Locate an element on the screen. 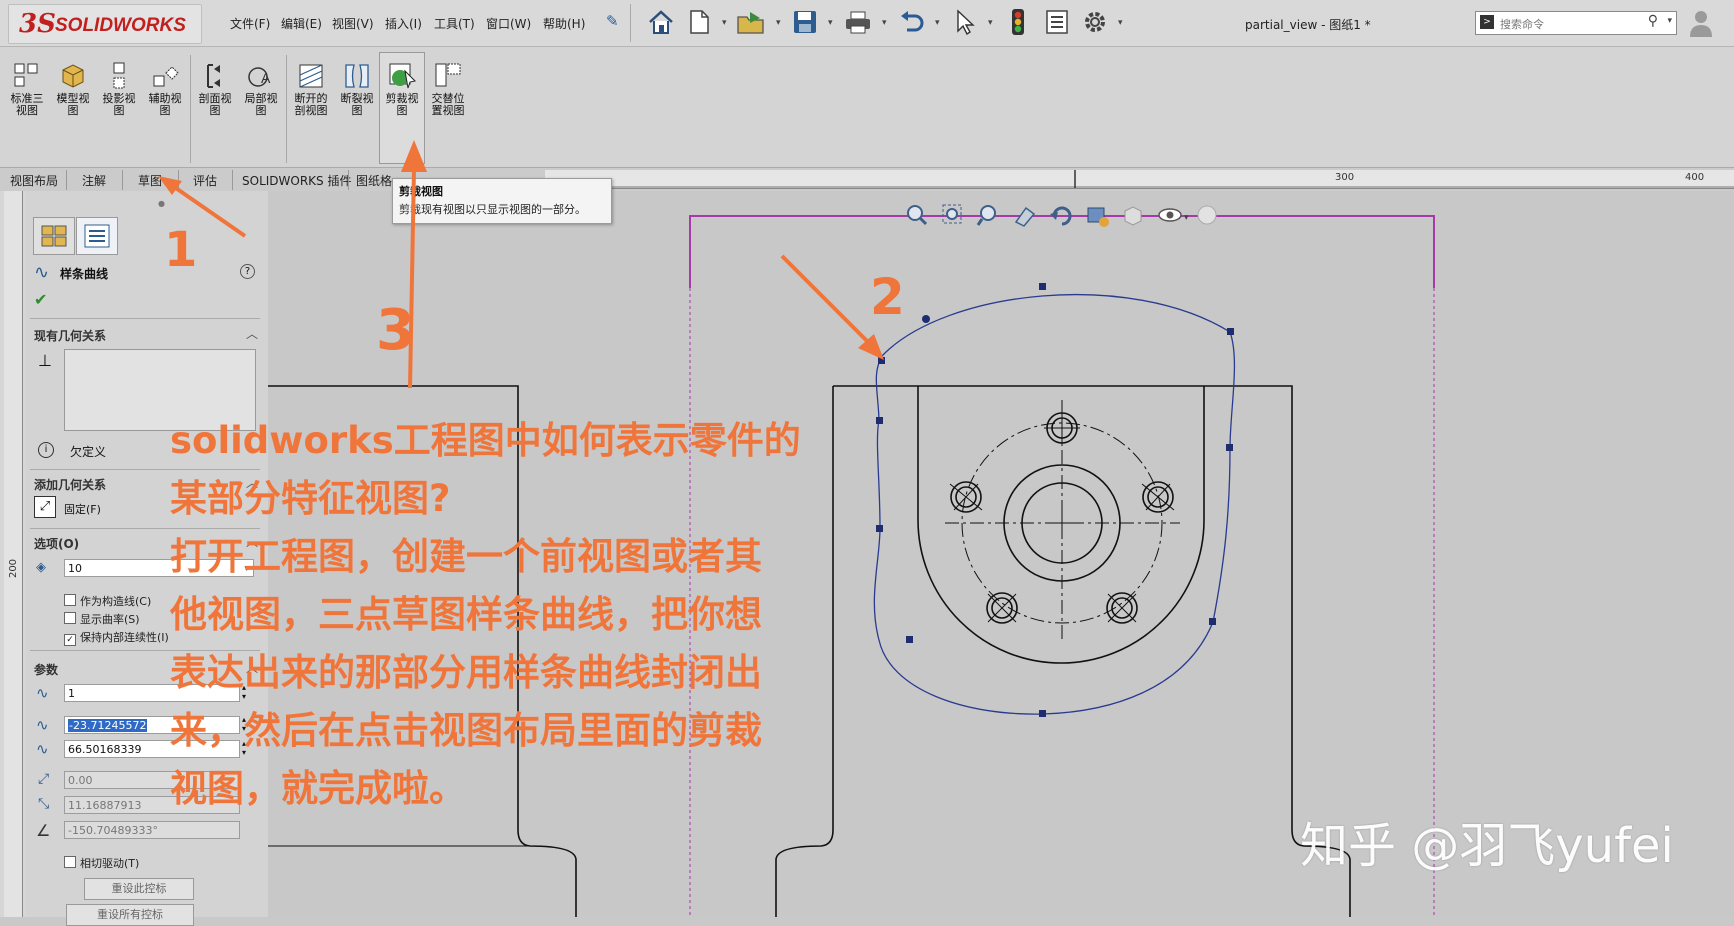 The height and width of the screenshot is (926, 1734). annotation-line: solidworks工程图中如何表示零件的 is located at coordinates (485, 440).